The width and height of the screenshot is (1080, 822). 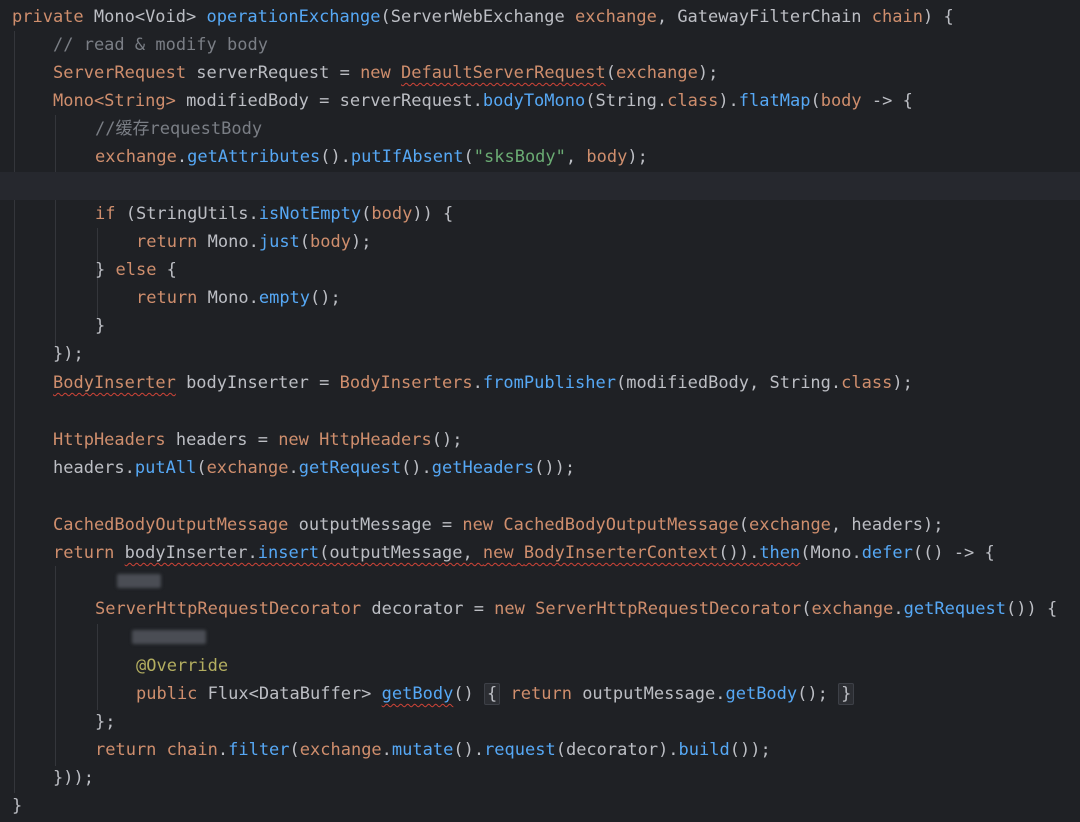 I want to click on code-text: )) {, so click(x=433, y=214).